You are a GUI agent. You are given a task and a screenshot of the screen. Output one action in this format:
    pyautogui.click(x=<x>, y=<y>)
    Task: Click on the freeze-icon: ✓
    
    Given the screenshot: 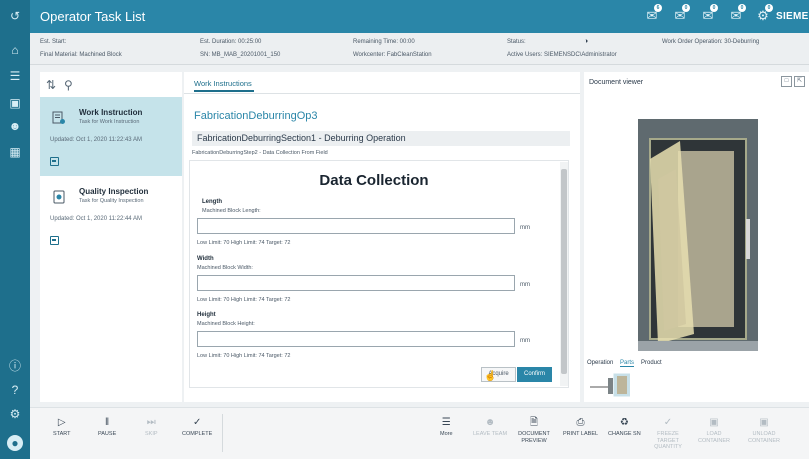 What is the action you would take?
    pyautogui.click(x=668, y=422)
    